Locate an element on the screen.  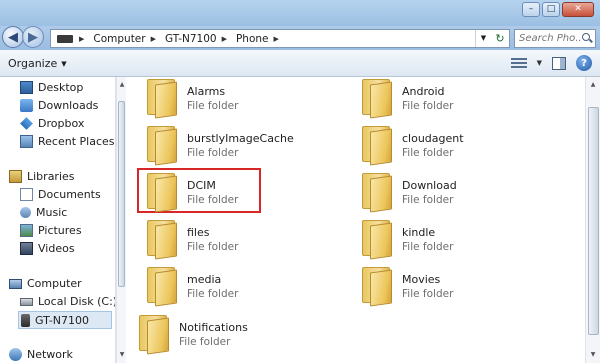
downloads-icon is located at coordinates (26, 105).